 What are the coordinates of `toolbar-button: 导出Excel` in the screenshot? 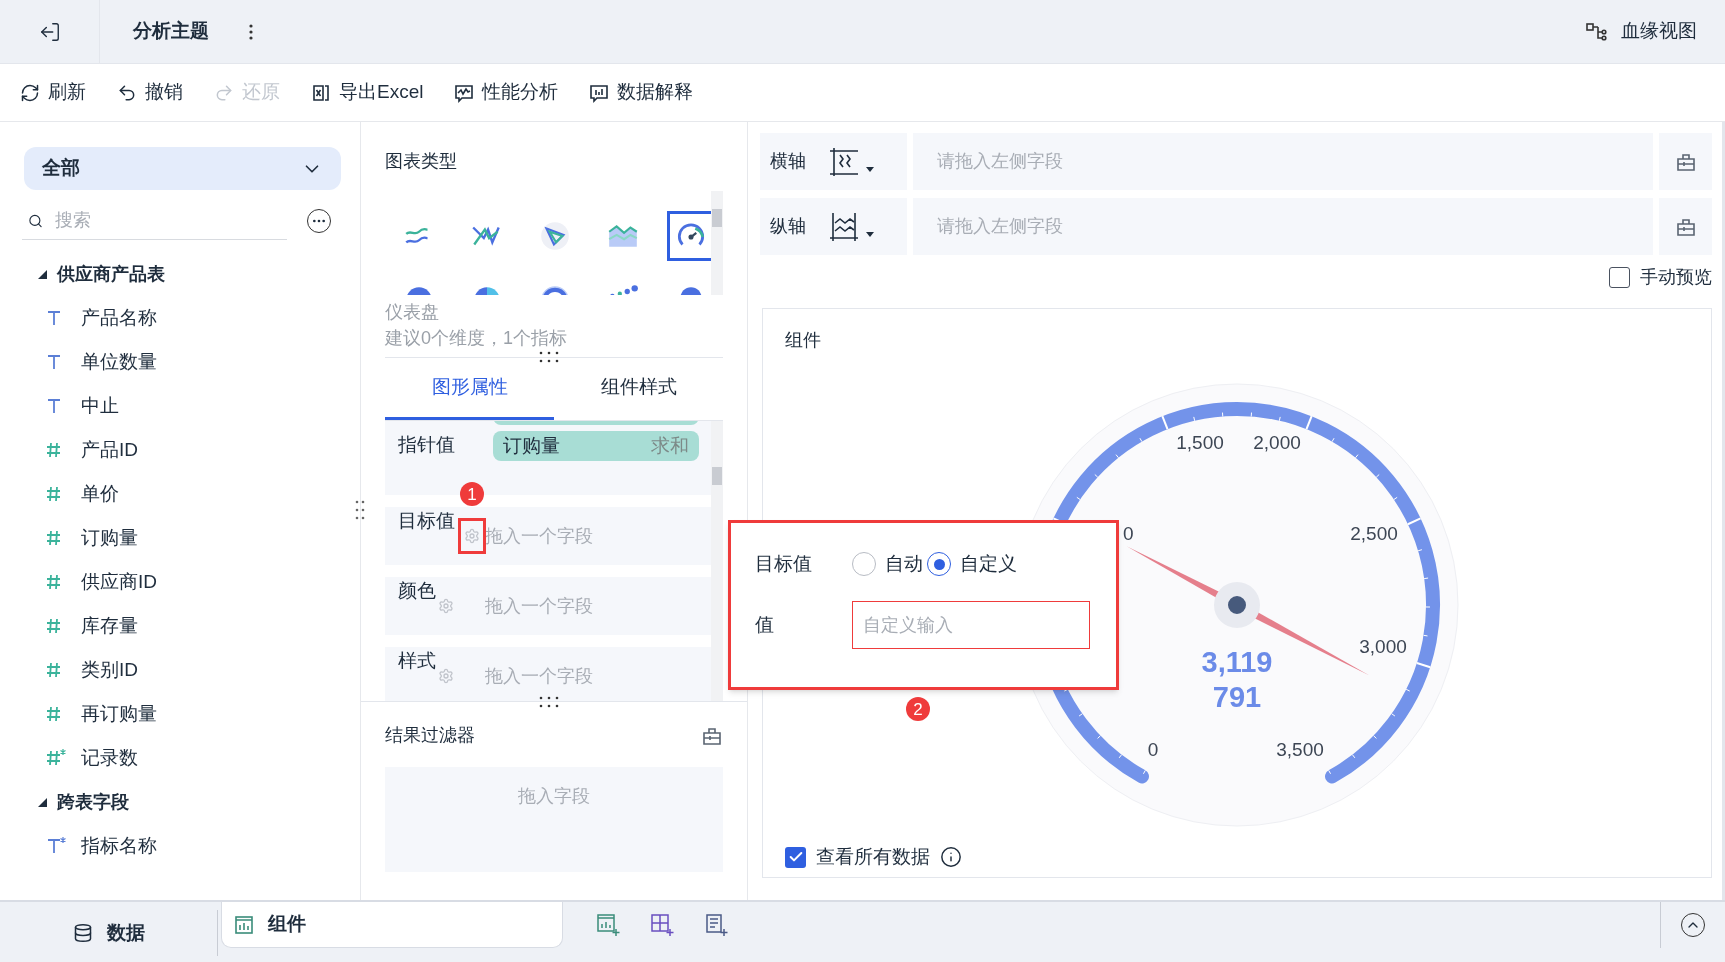 It's located at (367, 92).